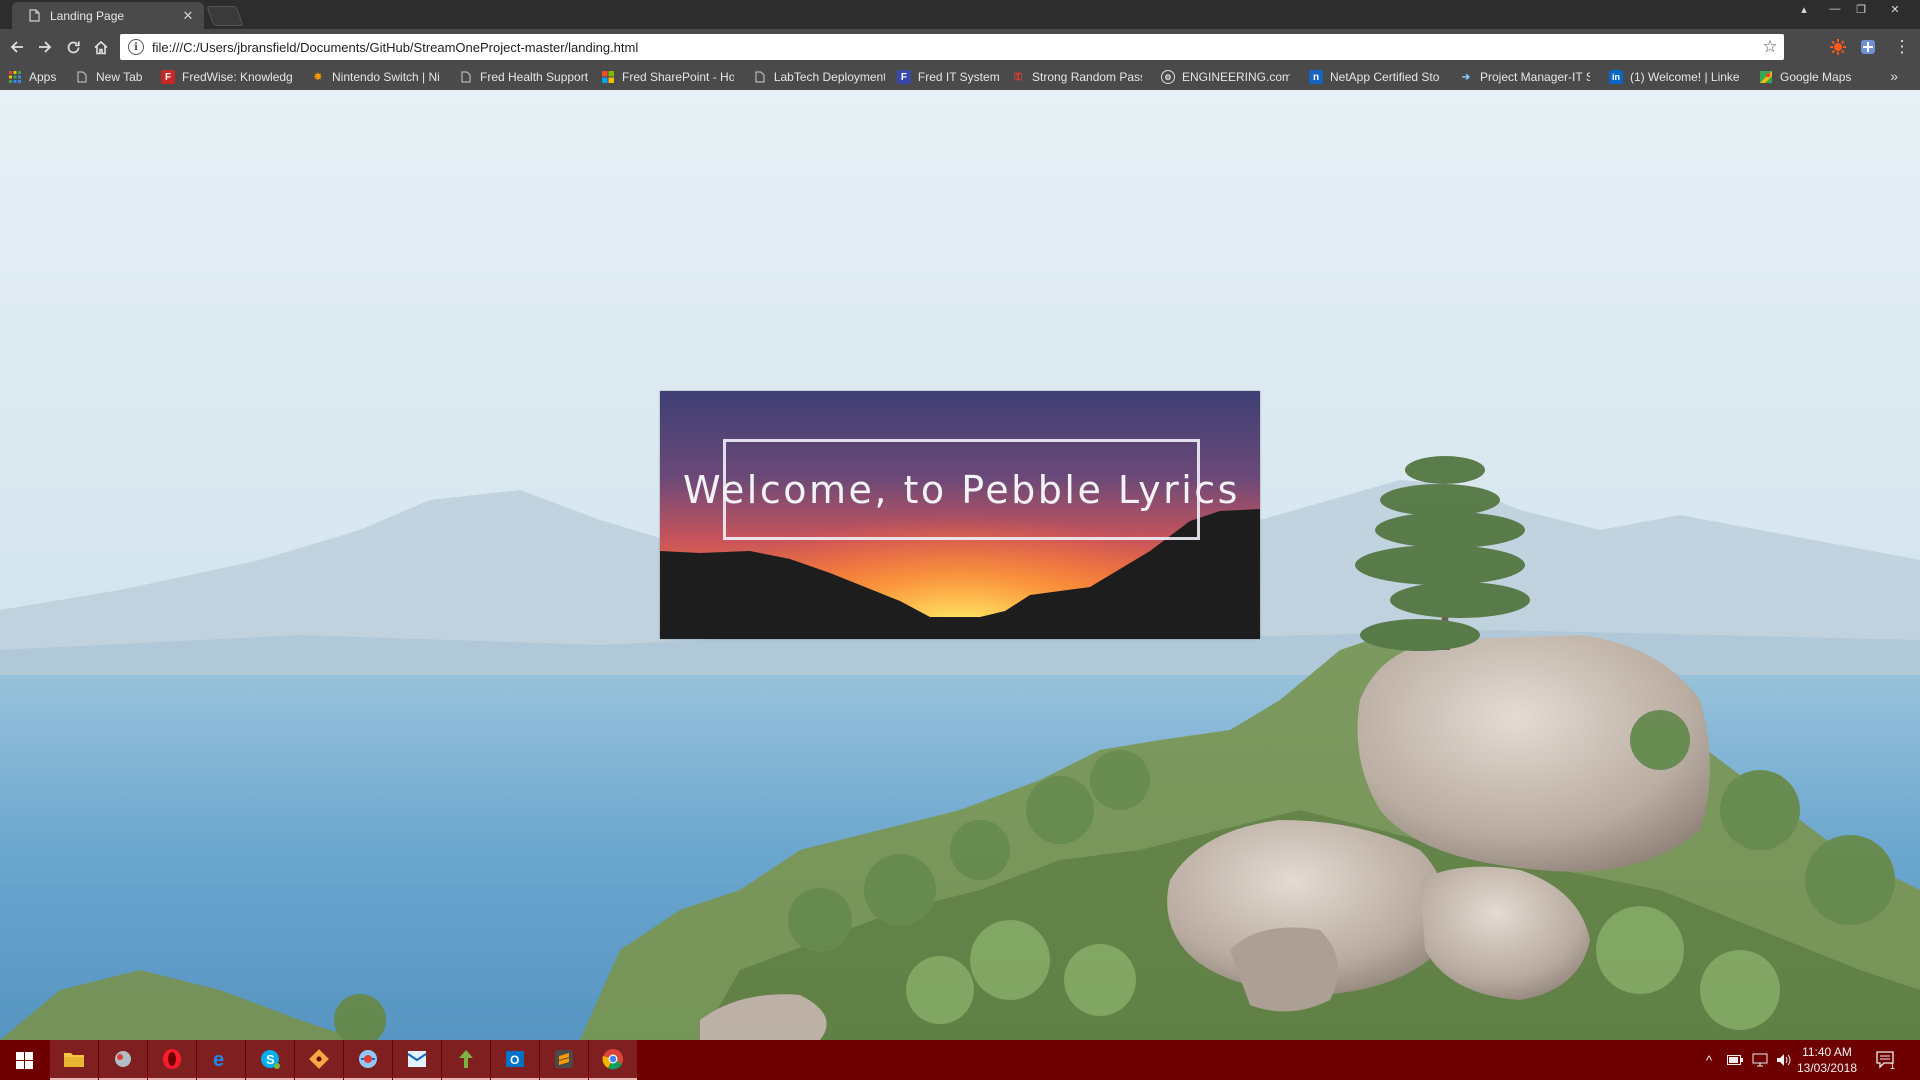  I want to click on fred-it-icon: F, so click(904, 77).